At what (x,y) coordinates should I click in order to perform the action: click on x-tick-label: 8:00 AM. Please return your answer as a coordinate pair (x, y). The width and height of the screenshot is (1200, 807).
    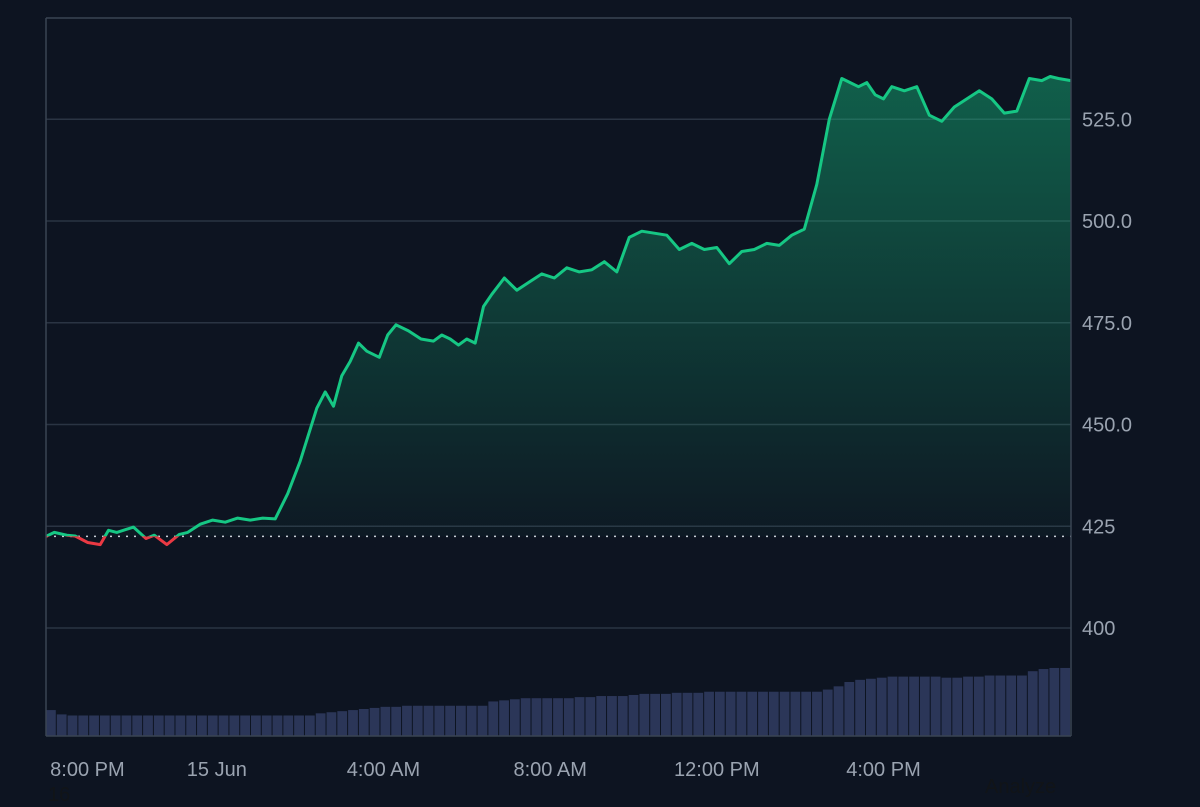
    Looking at the image, I should click on (549, 770).